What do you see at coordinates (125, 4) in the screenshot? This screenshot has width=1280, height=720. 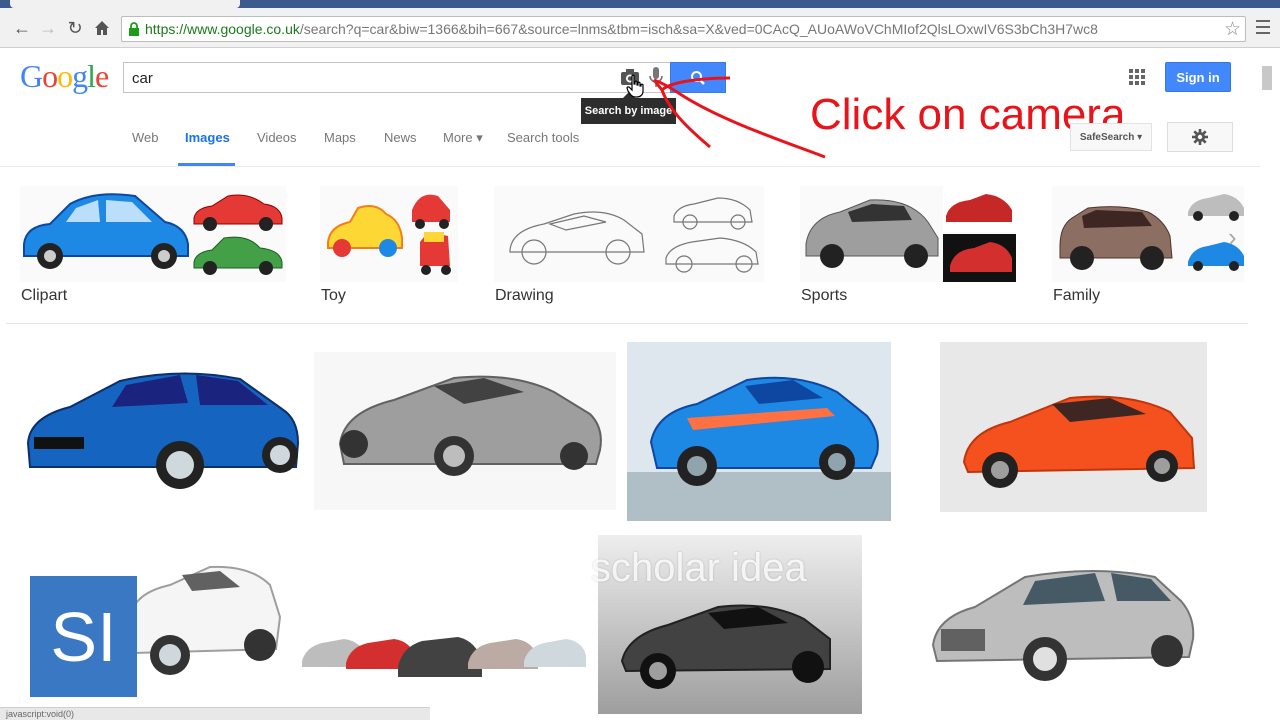 I see `browser-tab` at bounding box center [125, 4].